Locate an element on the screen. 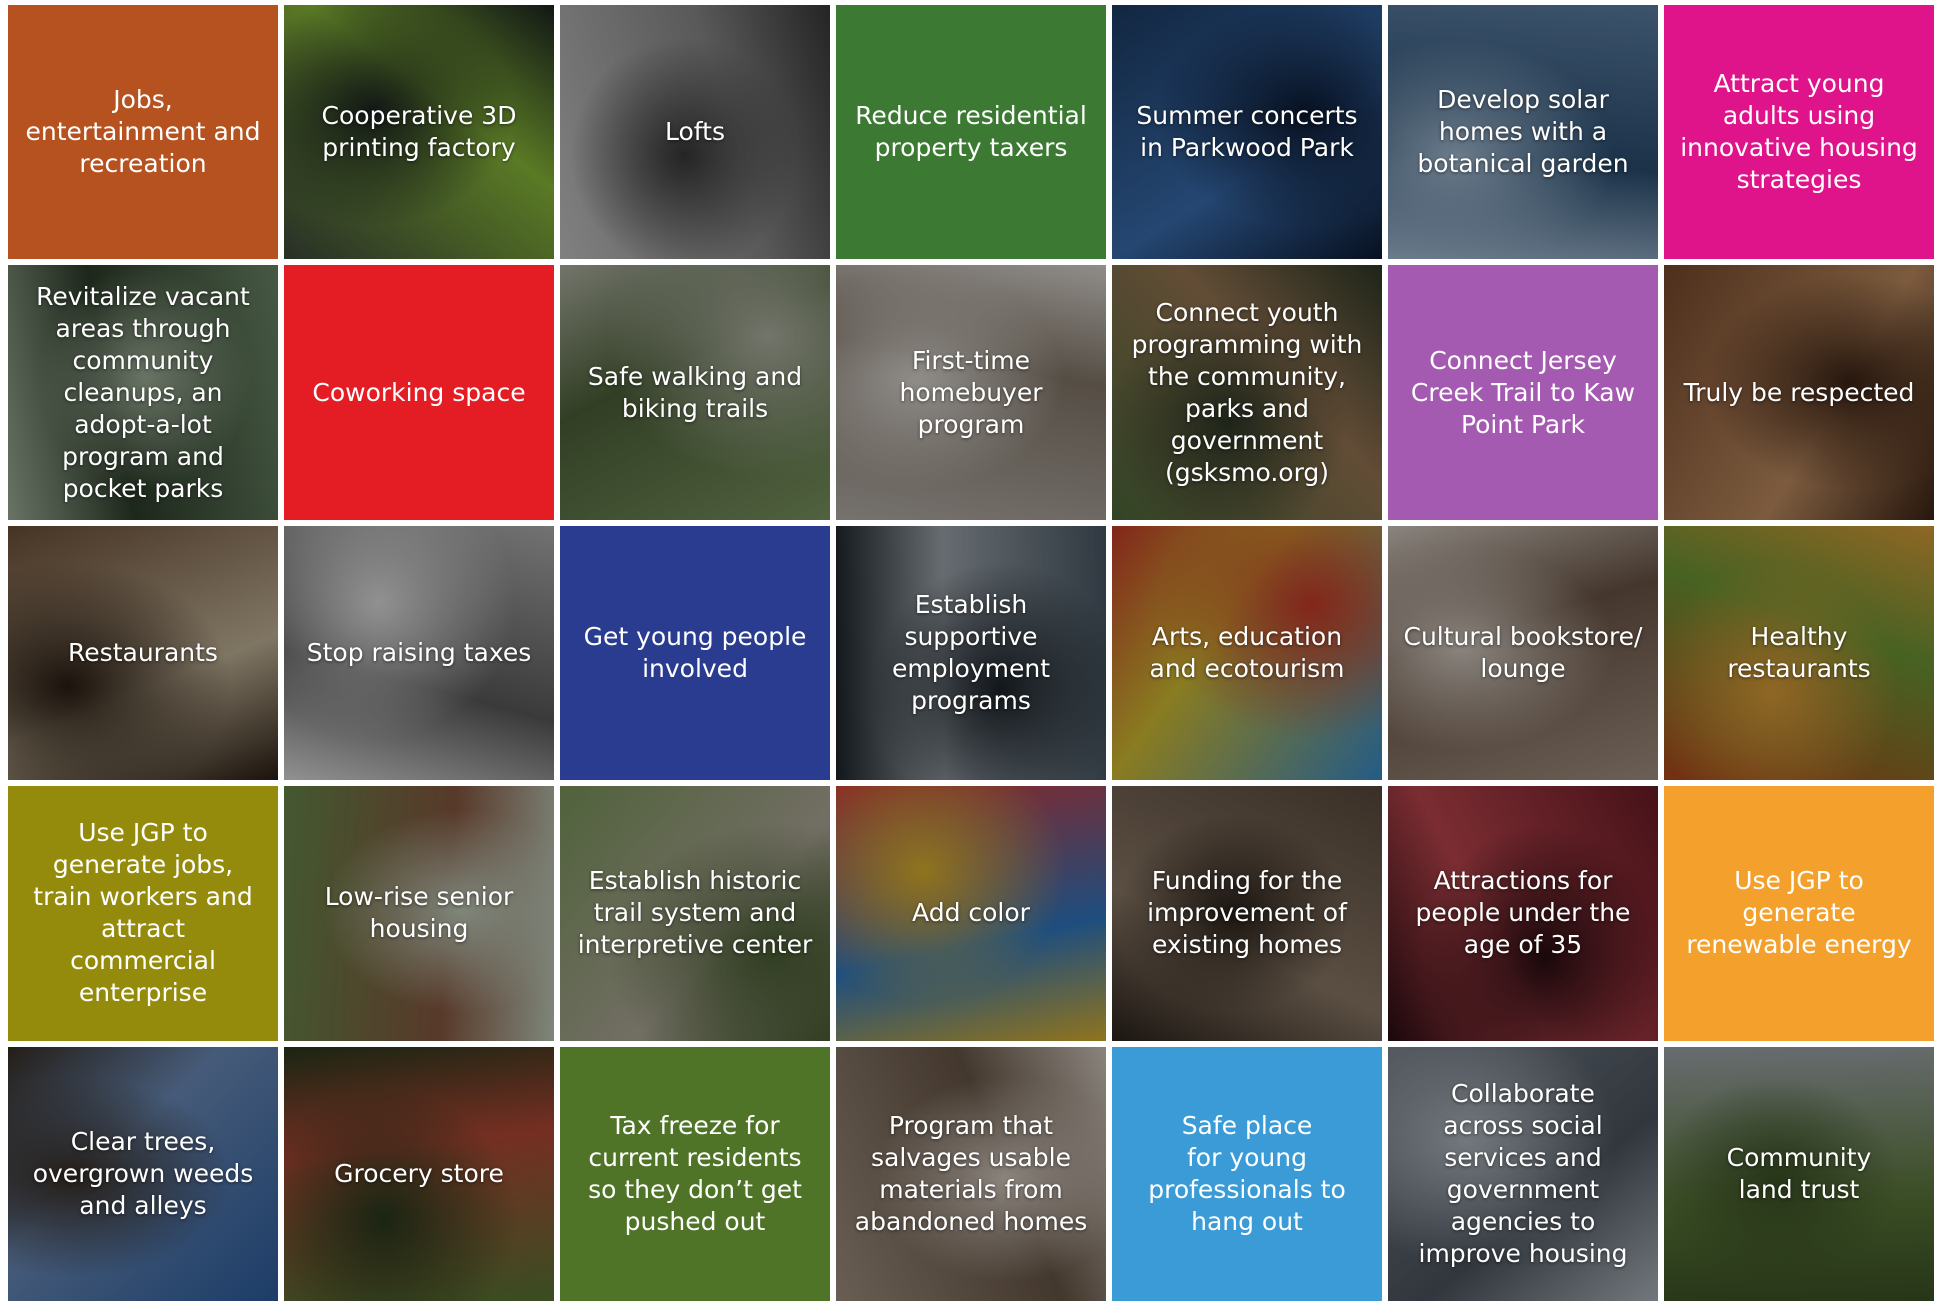 This screenshot has width=1937, height=1306. tile-label: Reduce residential property taxers is located at coordinates (971, 132).